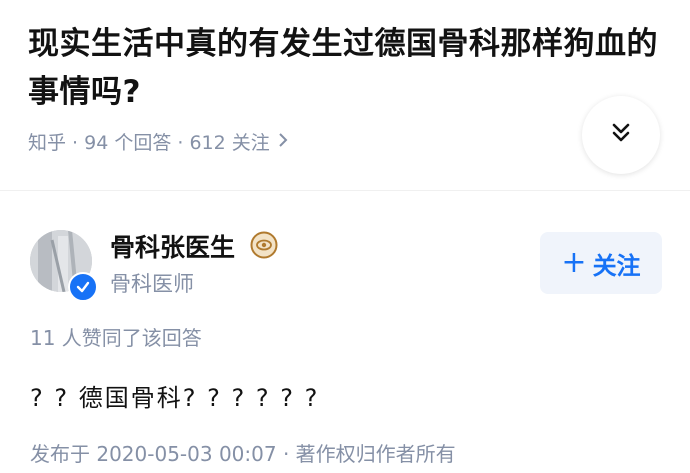  I want to click on expand-button, so click(621, 135).